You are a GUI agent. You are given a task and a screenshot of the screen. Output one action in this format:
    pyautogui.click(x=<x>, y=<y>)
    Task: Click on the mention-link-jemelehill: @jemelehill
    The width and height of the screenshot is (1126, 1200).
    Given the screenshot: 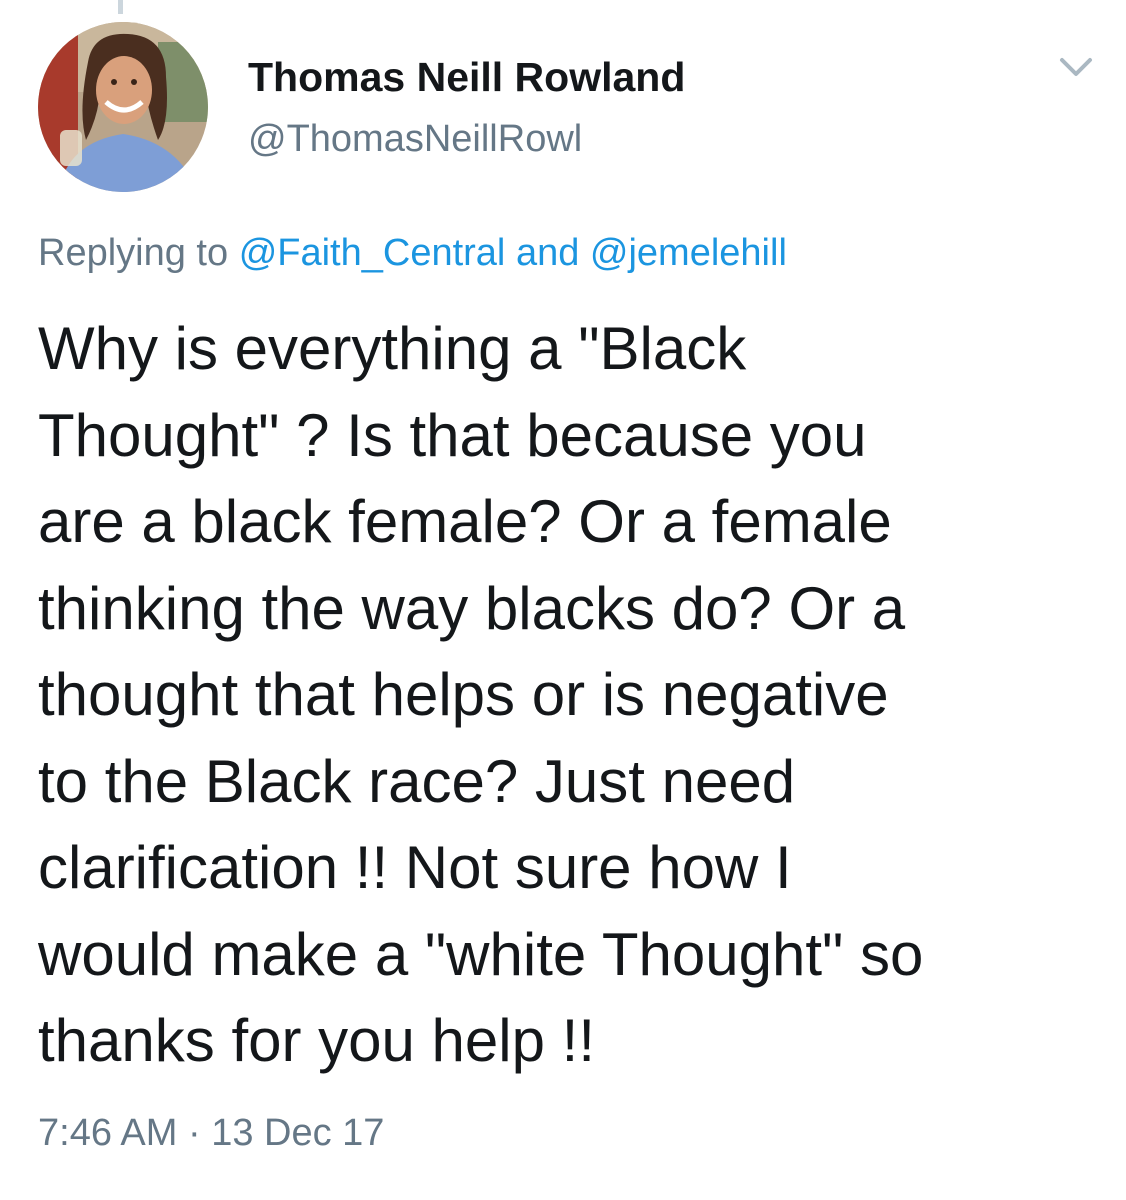 What is the action you would take?
    pyautogui.click(x=688, y=253)
    